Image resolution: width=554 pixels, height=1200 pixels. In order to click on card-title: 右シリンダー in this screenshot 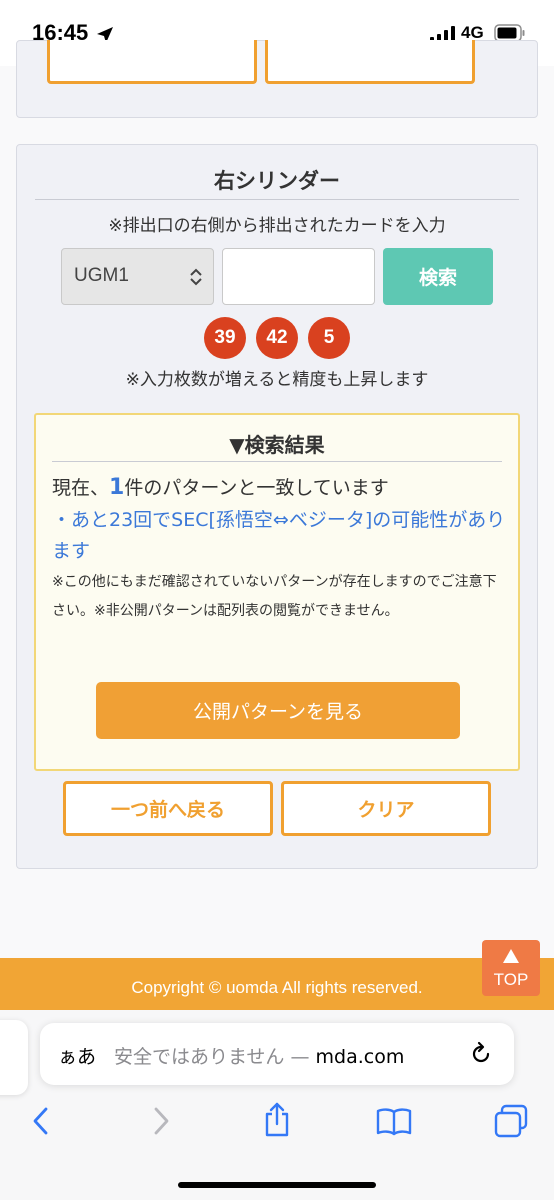, I will do `click(277, 181)`.